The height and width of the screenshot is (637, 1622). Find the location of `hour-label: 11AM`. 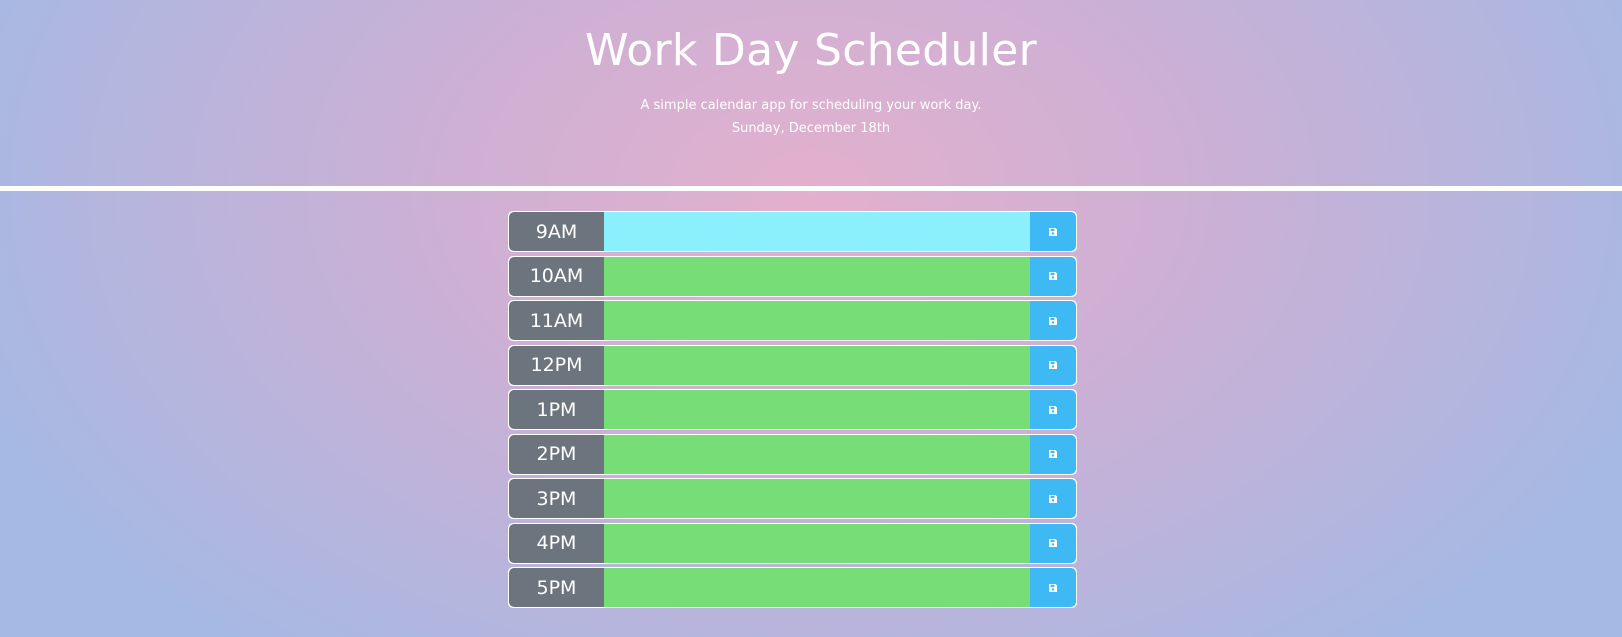

hour-label: 11AM is located at coordinates (556, 320).